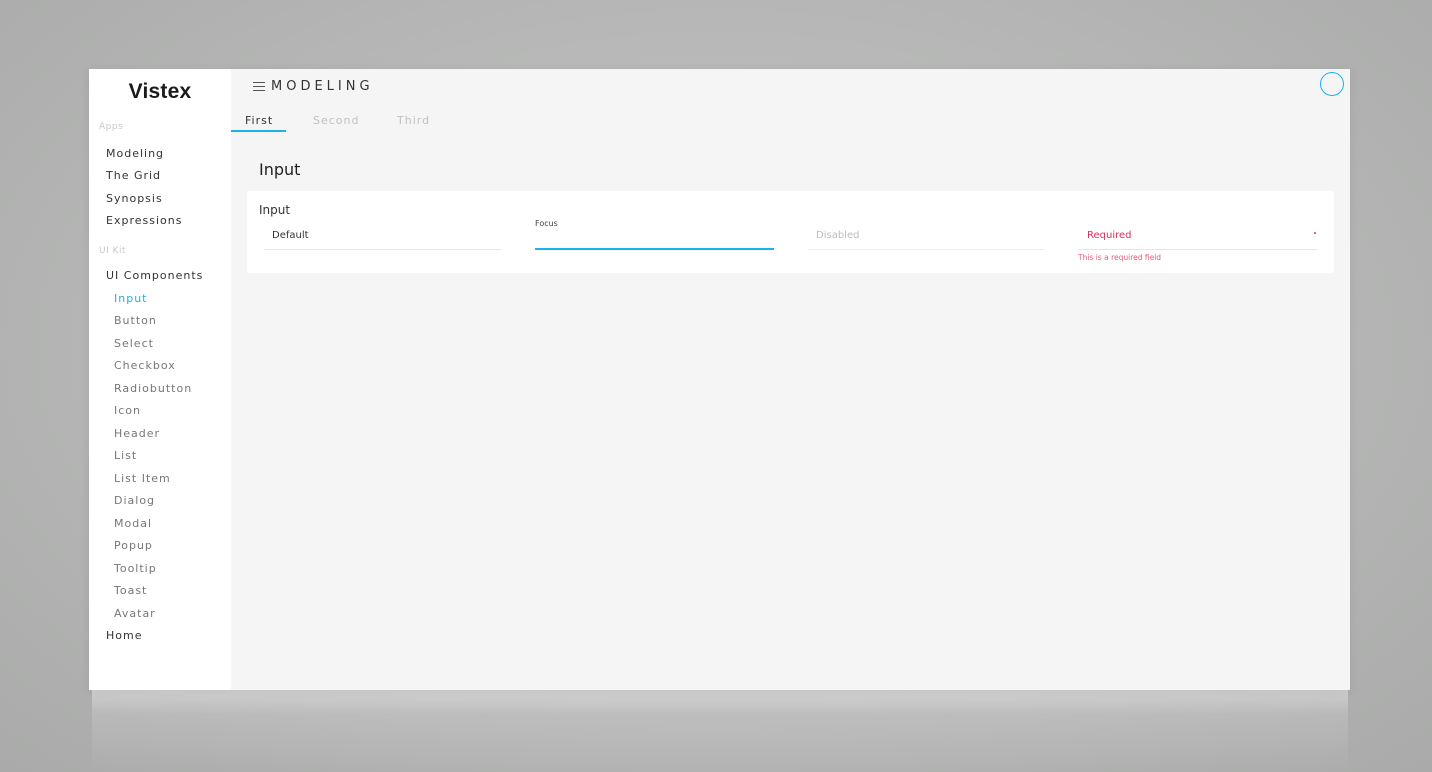 The image size is (1432, 772). I want to click on required-error-message: This is a required field, so click(1120, 257).